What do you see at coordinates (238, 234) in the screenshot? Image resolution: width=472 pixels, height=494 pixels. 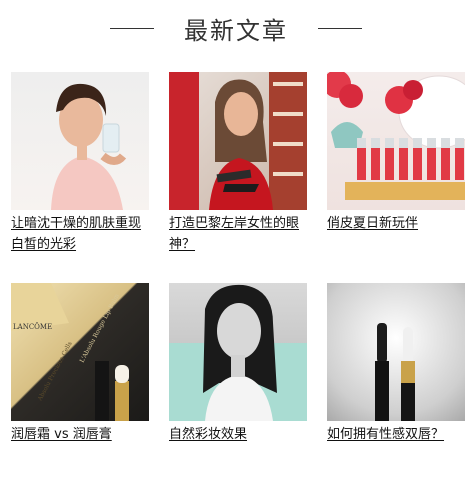 I see `article-title-link: 打造巴黎左岸女性的眼神？` at bounding box center [238, 234].